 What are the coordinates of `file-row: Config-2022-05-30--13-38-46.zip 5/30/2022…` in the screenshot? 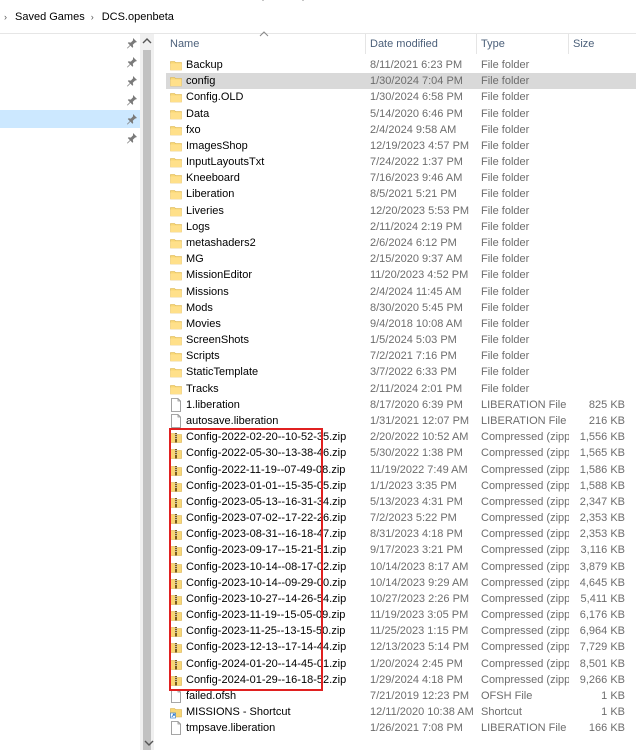 It's located at (401, 453).